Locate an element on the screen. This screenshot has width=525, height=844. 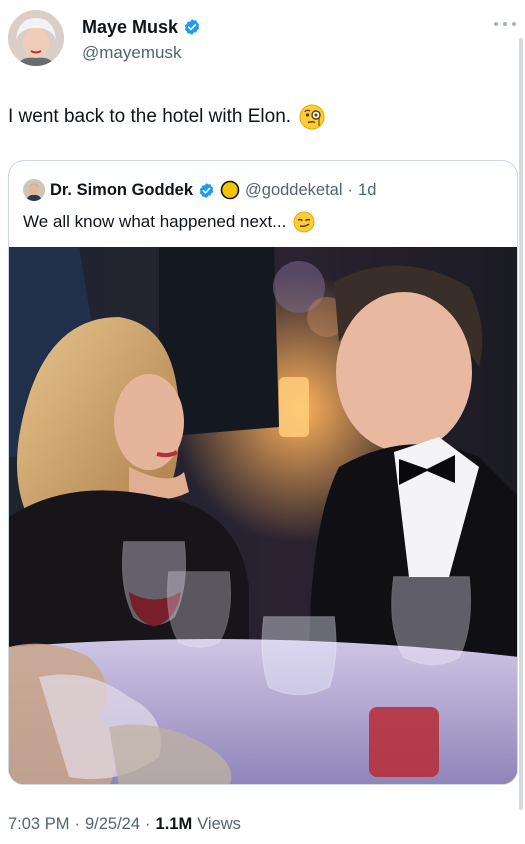
quoted-tweet-header: Dr. Simon Goddek @goddeketal · 1d is located at coordinates (199, 190).